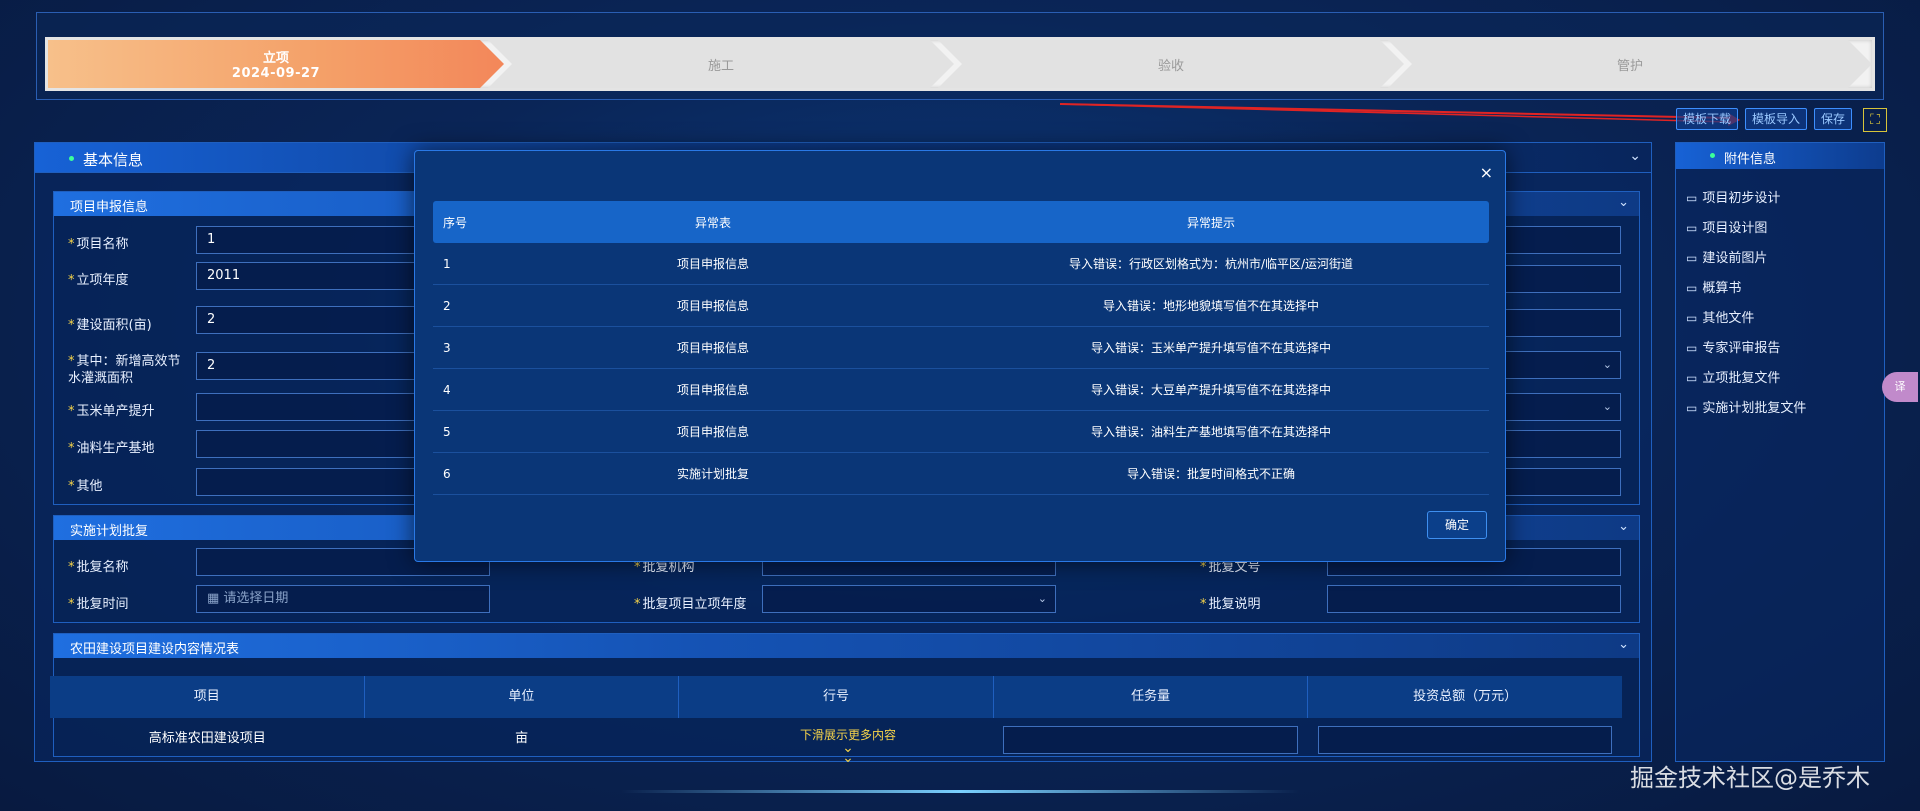  I want to click on column-header: 任务量, so click(1151, 697).